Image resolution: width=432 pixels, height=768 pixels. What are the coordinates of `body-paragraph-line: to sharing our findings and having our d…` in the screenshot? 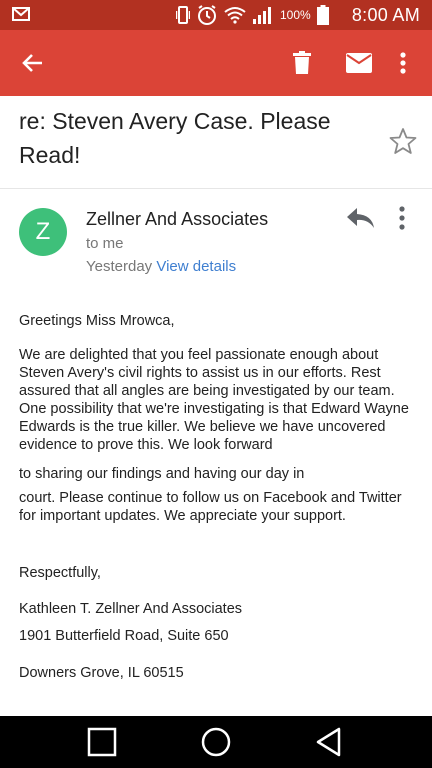 It's located at (162, 474).